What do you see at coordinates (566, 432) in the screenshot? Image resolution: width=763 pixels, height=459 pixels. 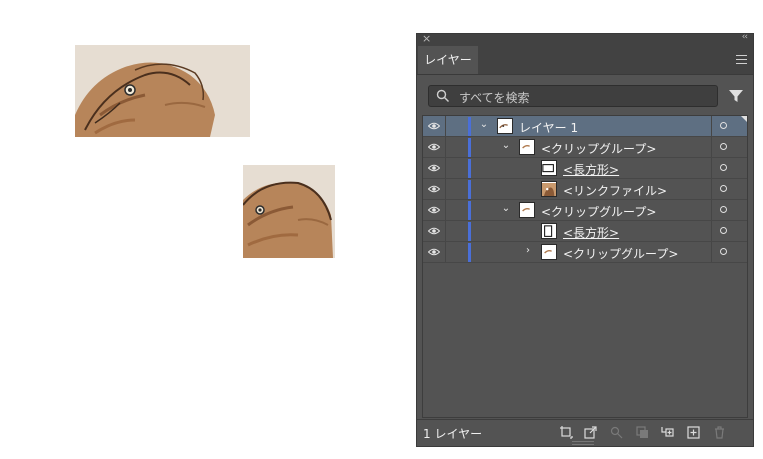 I see `collect-for-export-icon` at bounding box center [566, 432].